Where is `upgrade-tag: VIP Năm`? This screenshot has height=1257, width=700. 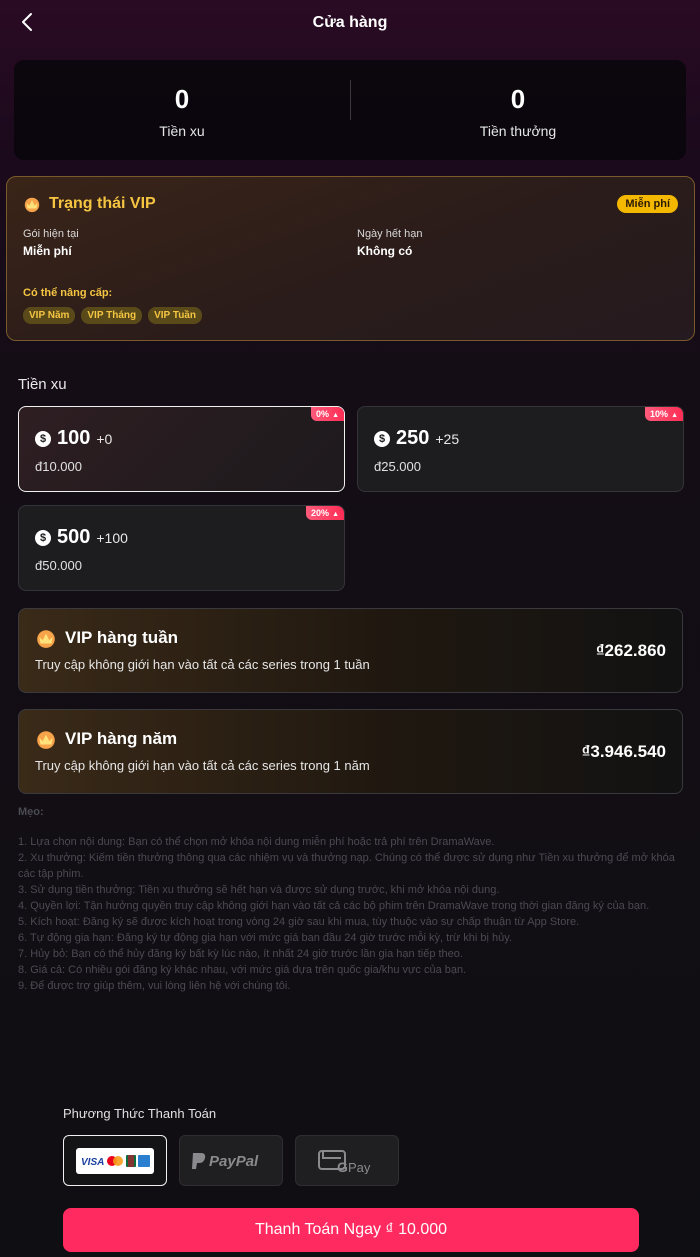 upgrade-tag: VIP Năm is located at coordinates (49, 315).